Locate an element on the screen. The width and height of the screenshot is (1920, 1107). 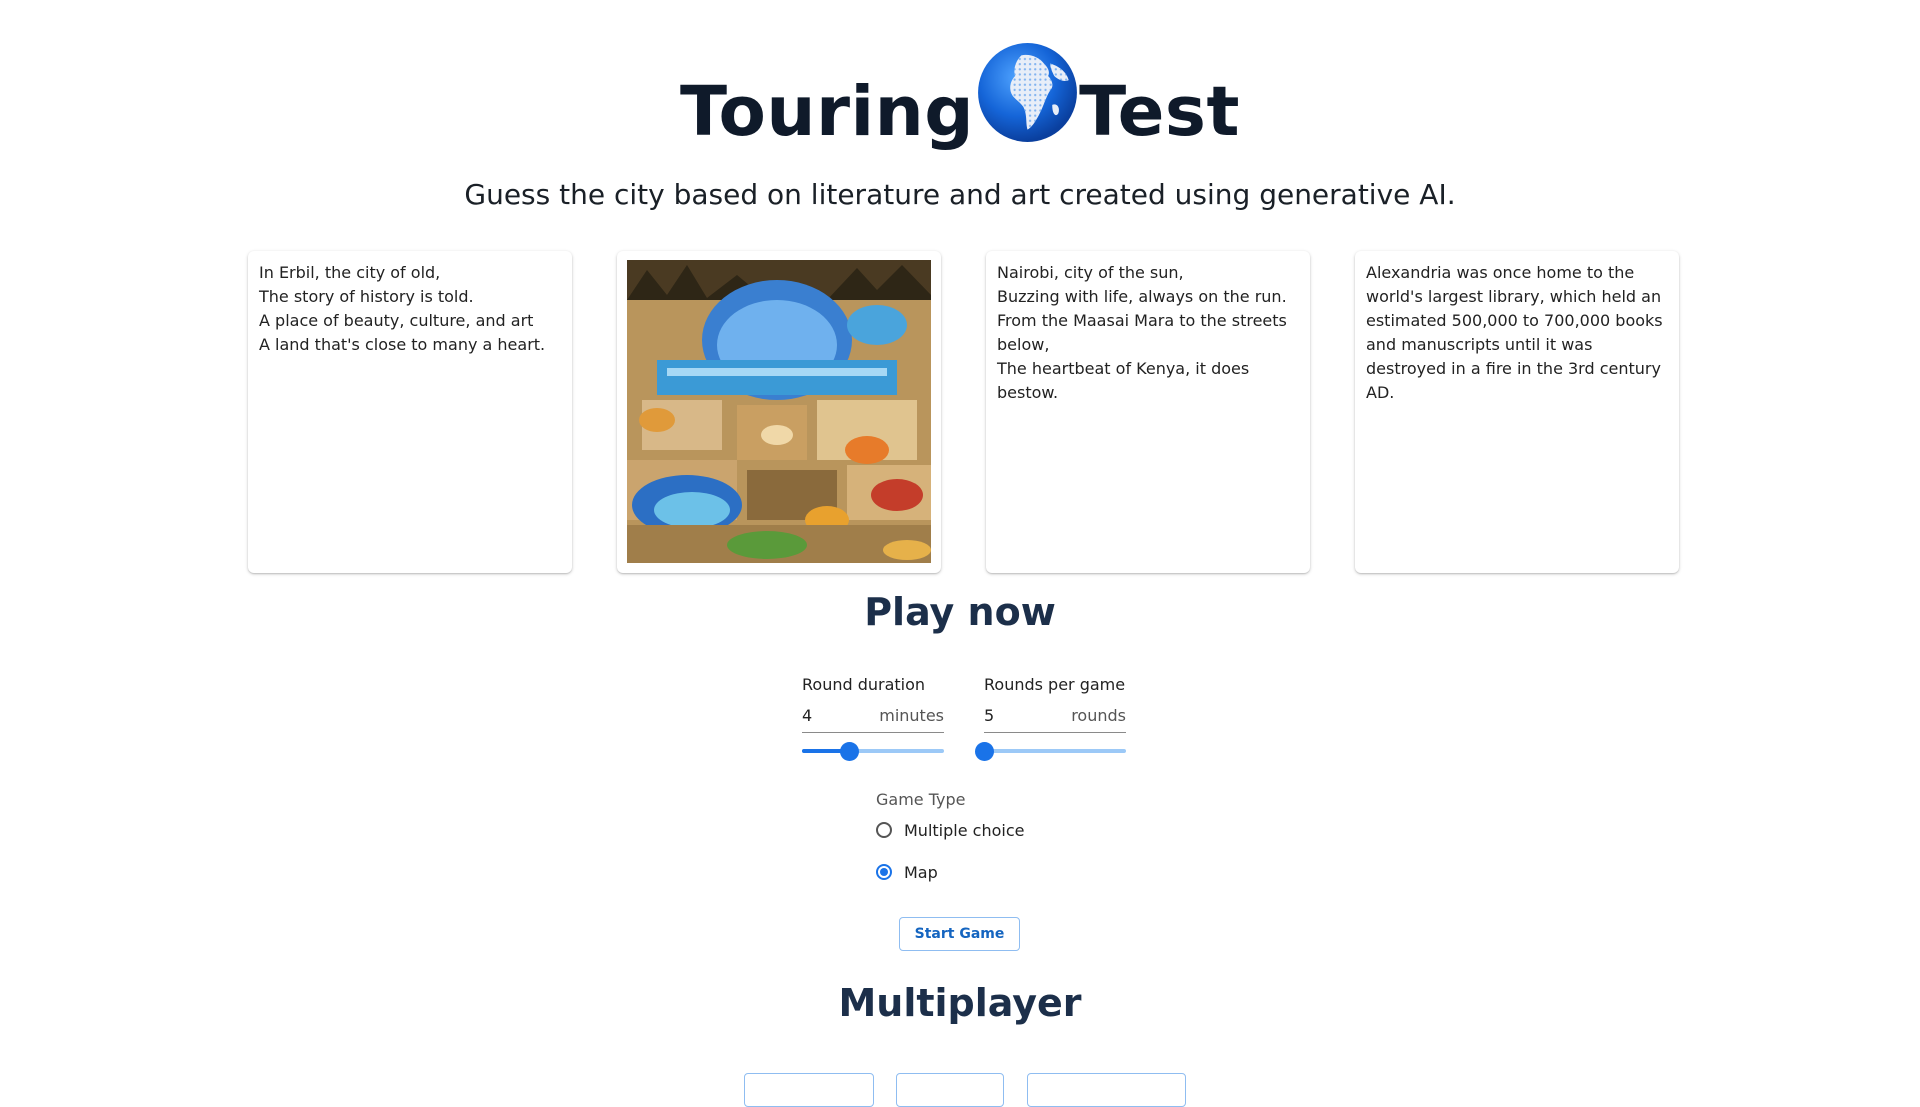
game-type-group: Game Type Multiple choice Map is located at coordinates (950, 841).